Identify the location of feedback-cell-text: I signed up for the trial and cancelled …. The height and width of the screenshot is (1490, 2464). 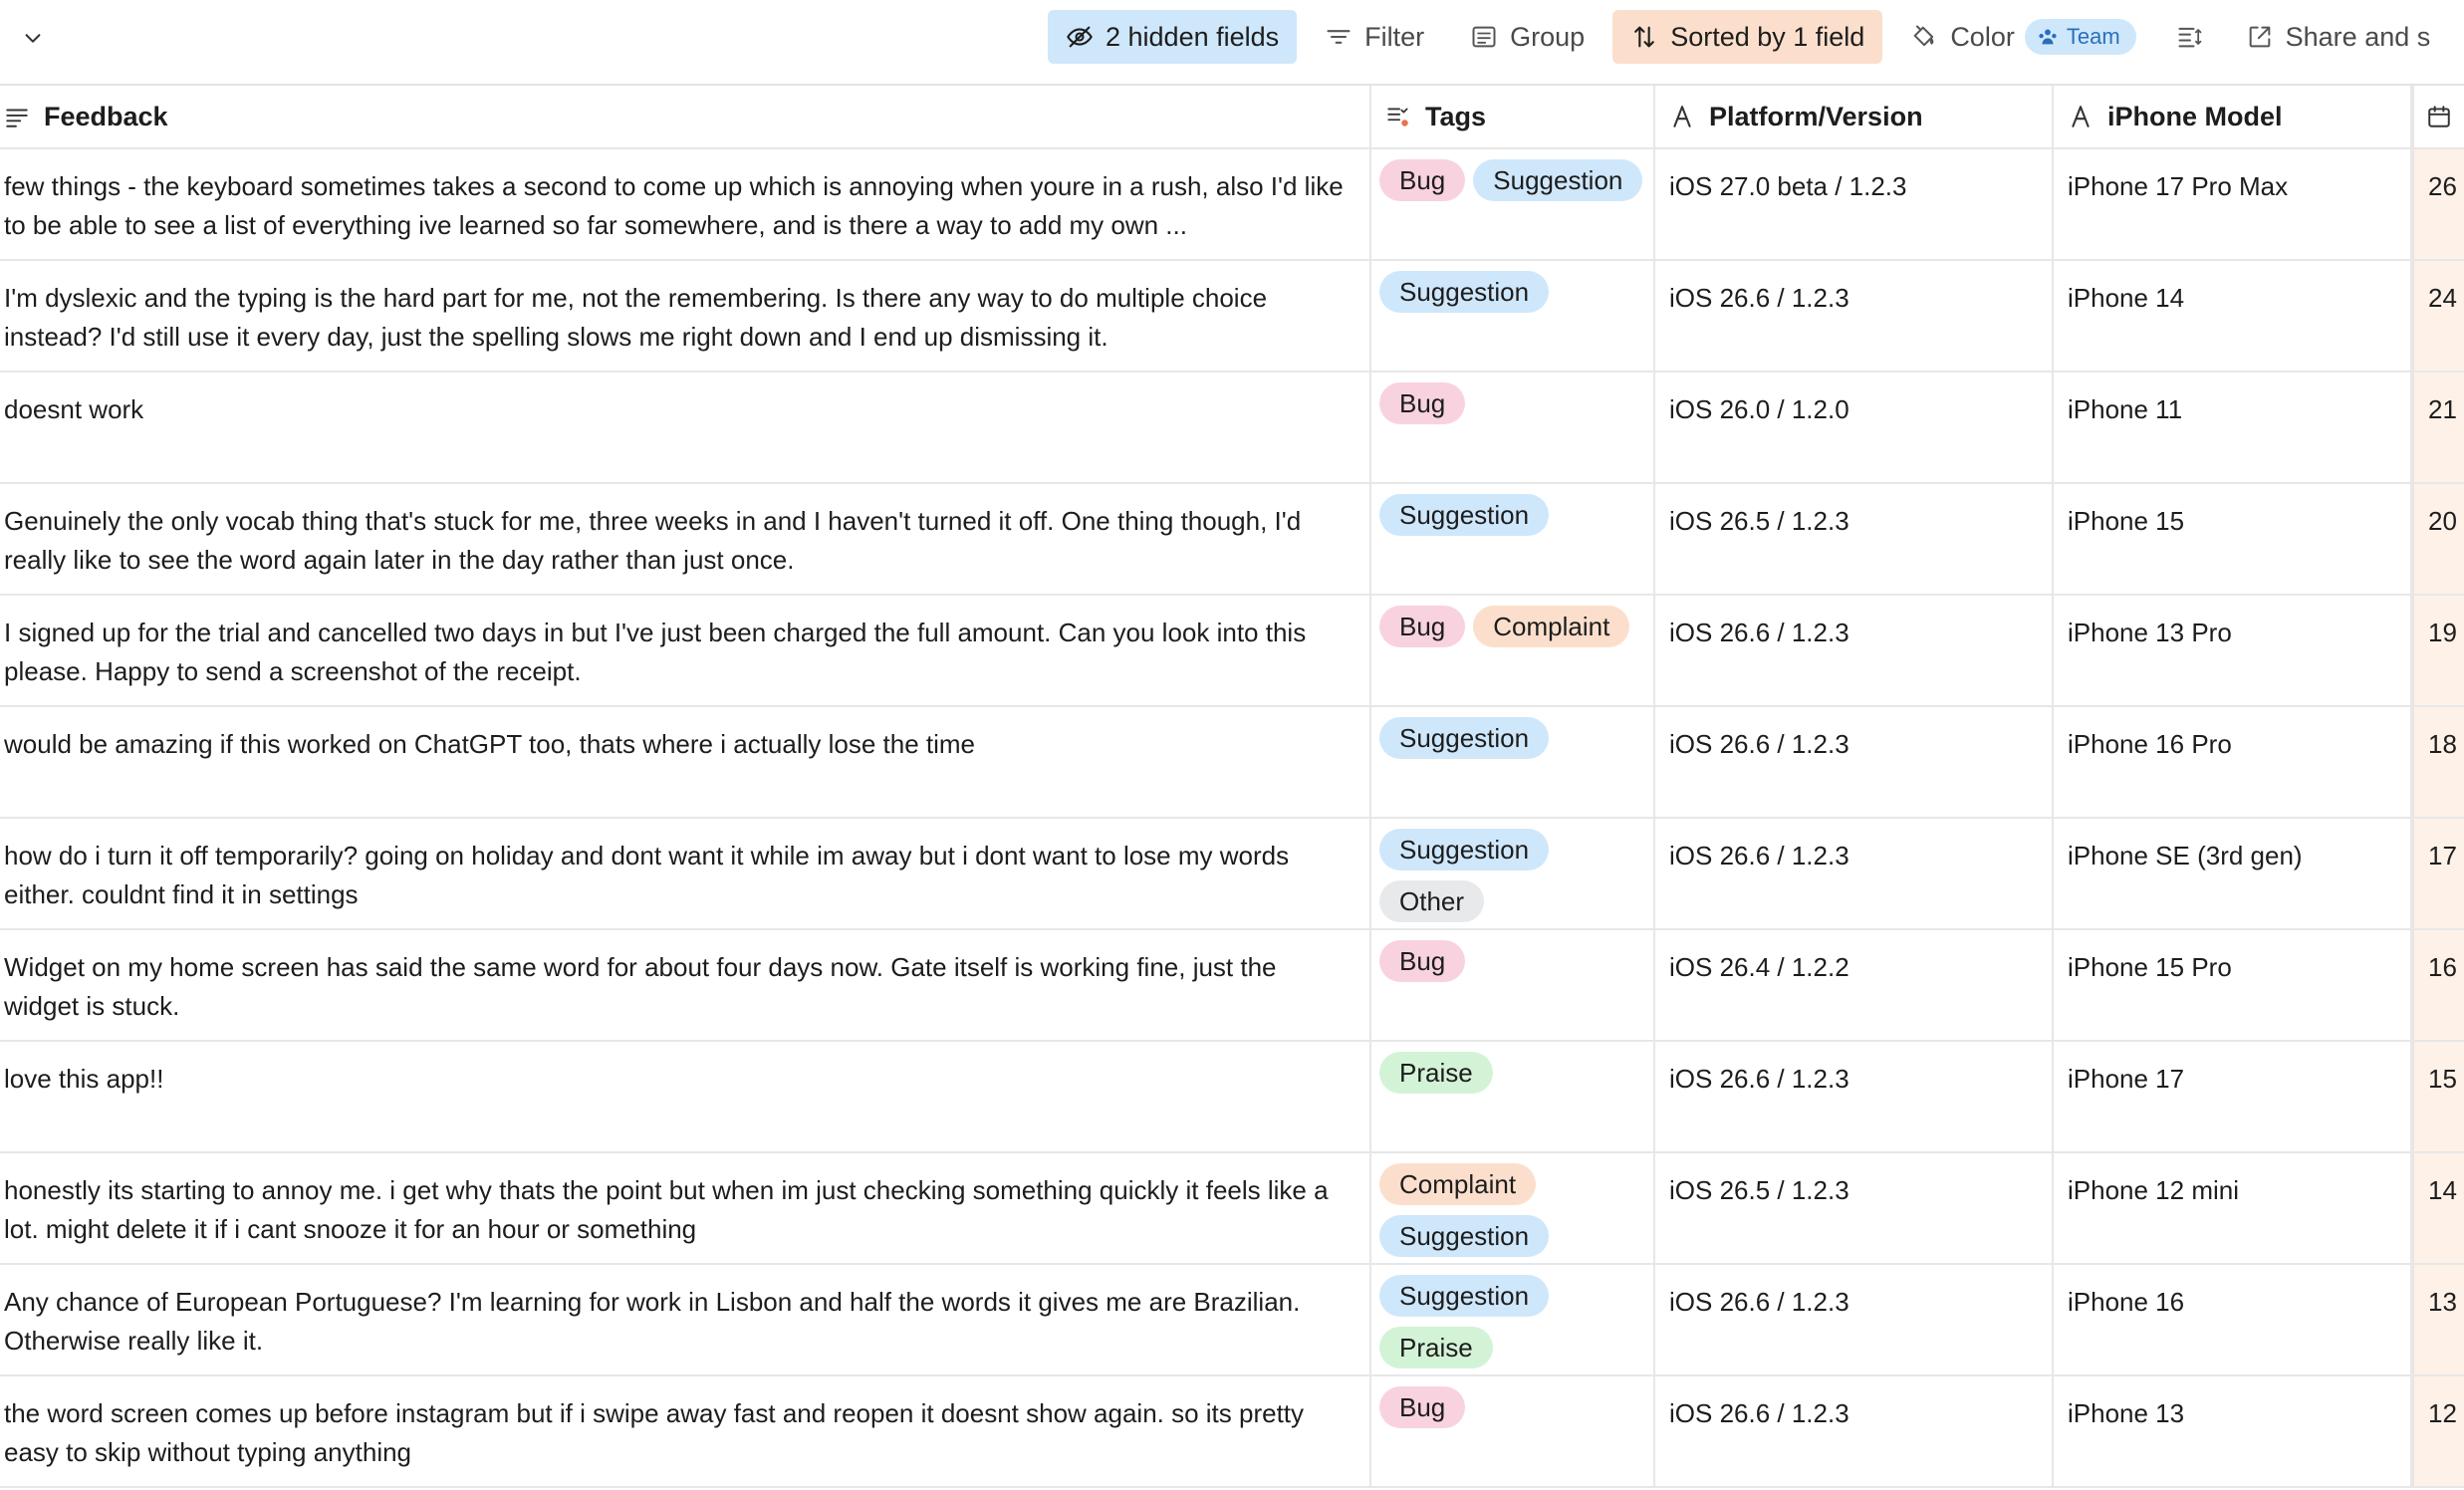
(655, 652).